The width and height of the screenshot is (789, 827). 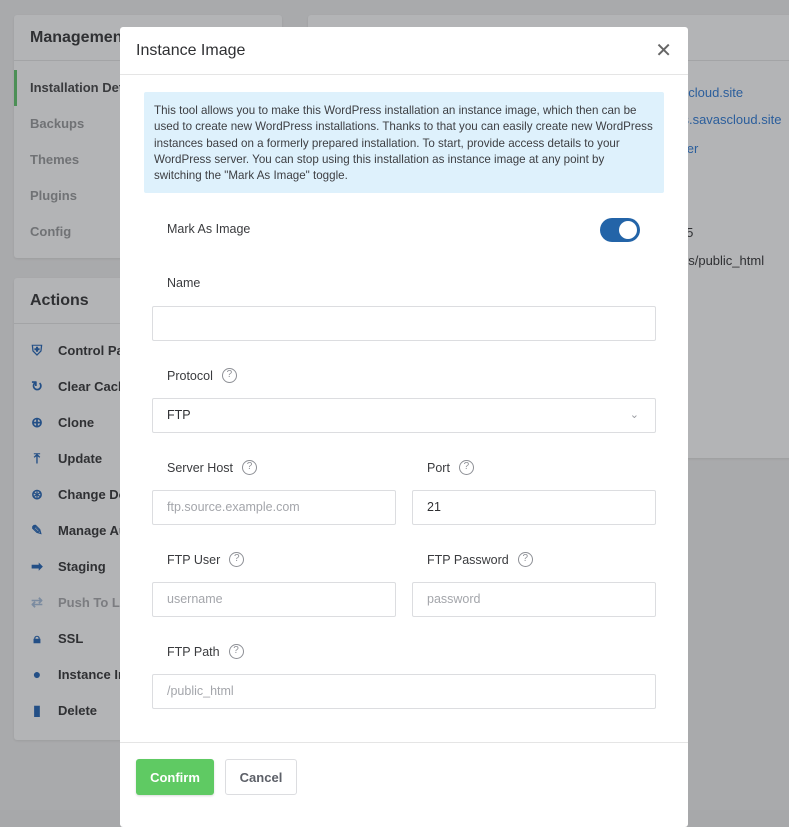 What do you see at coordinates (179, 415) in the screenshot?
I see `protocol-value: FTP` at bounding box center [179, 415].